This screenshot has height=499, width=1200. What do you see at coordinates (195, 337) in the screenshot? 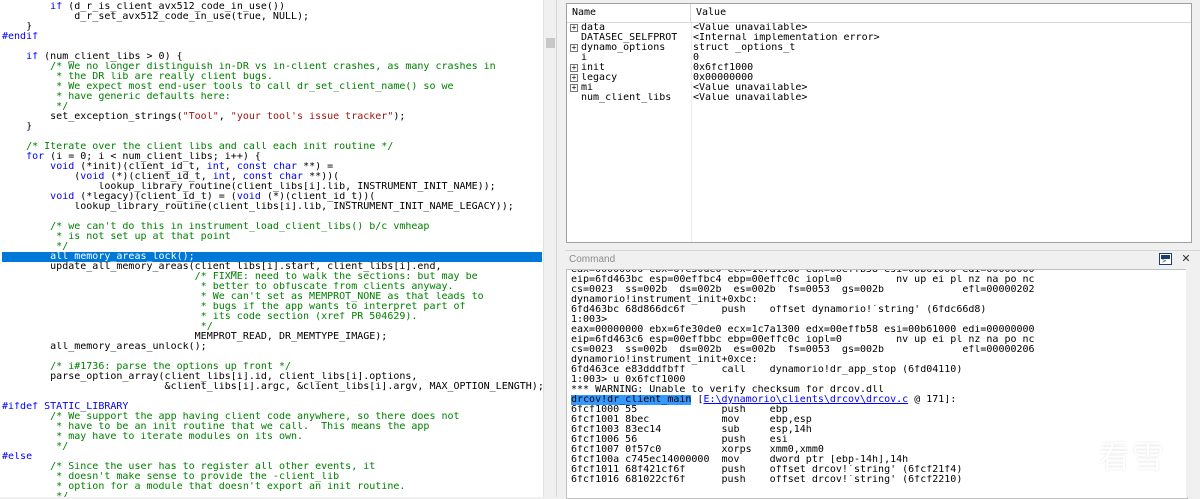
I see `code-token: MEMPROT_READ, DR_MEMTYPE_IMAGE);` at bounding box center [195, 337].